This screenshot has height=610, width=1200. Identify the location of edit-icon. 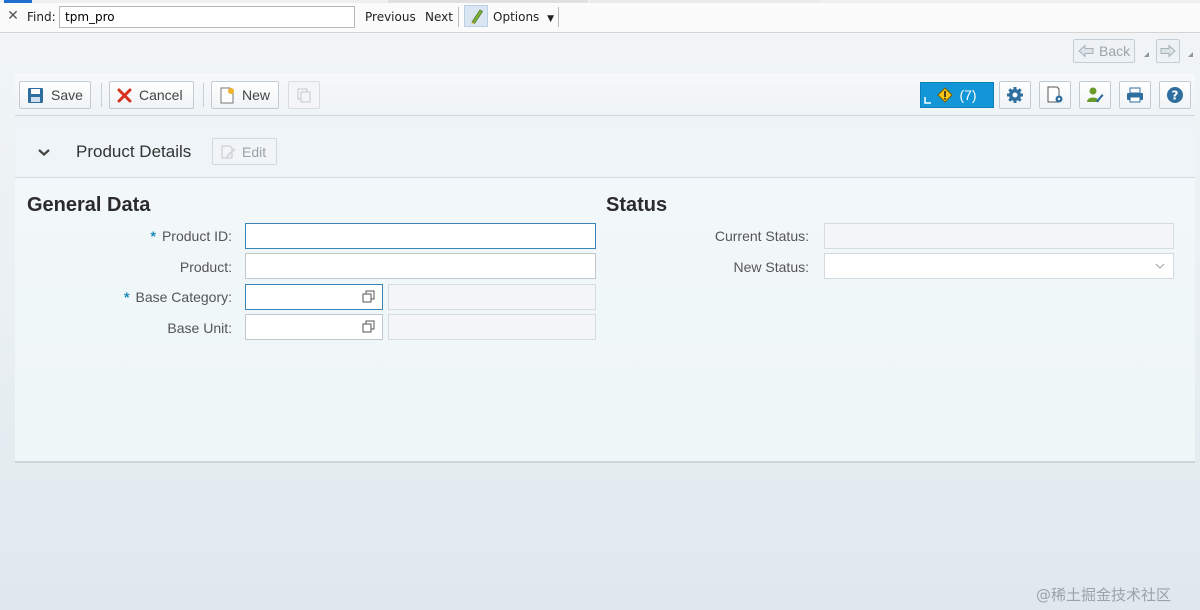
(228, 151).